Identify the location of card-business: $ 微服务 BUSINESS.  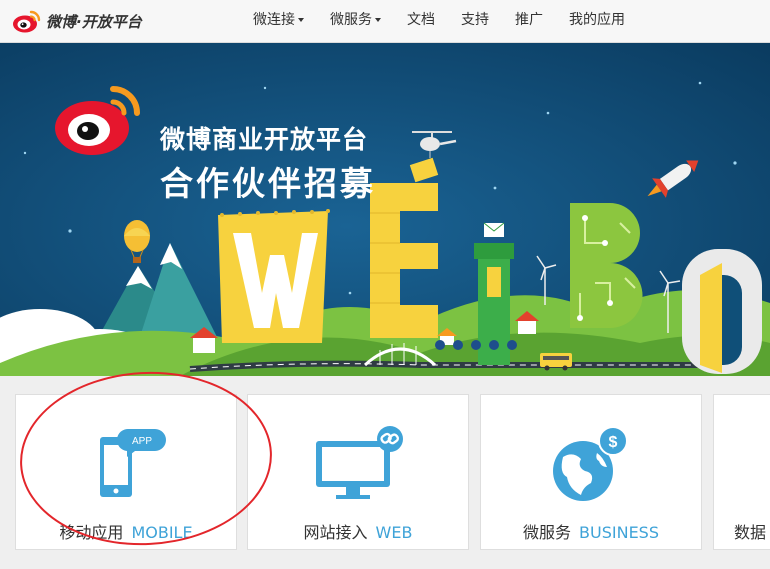
(591, 472).